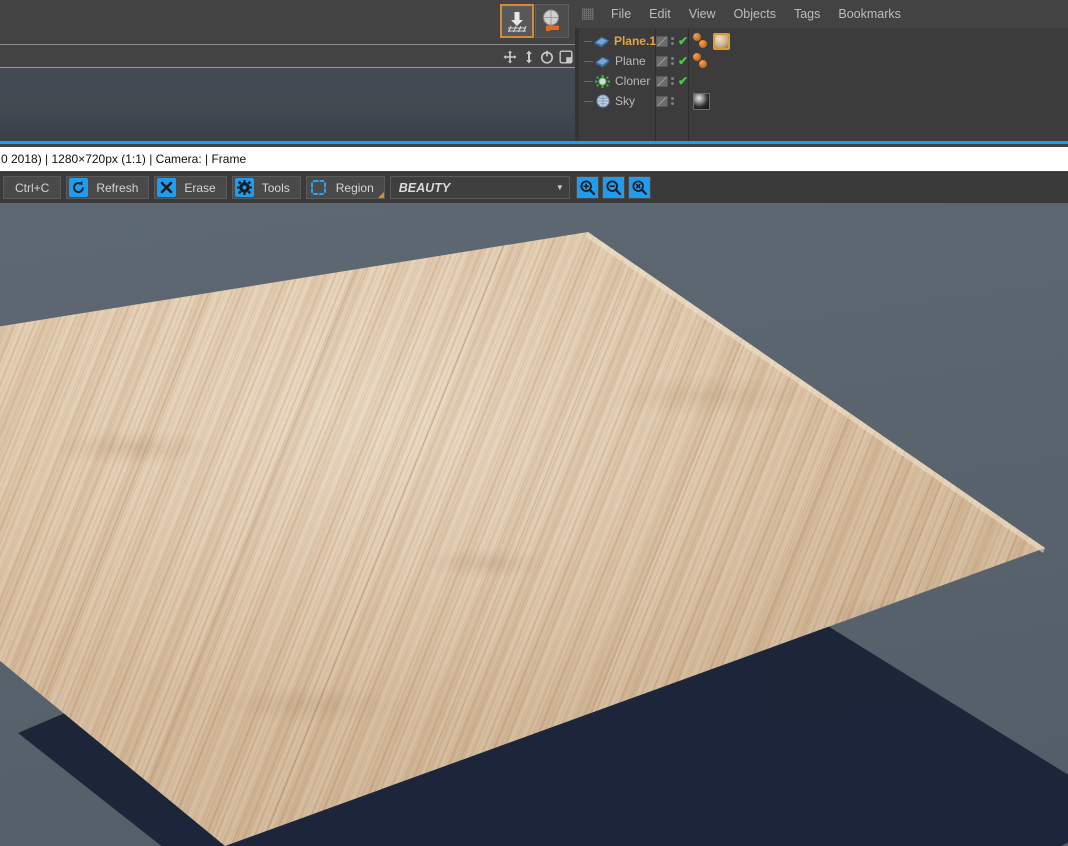  What do you see at coordinates (602, 81) in the screenshot?
I see `cloner-object-icon` at bounding box center [602, 81].